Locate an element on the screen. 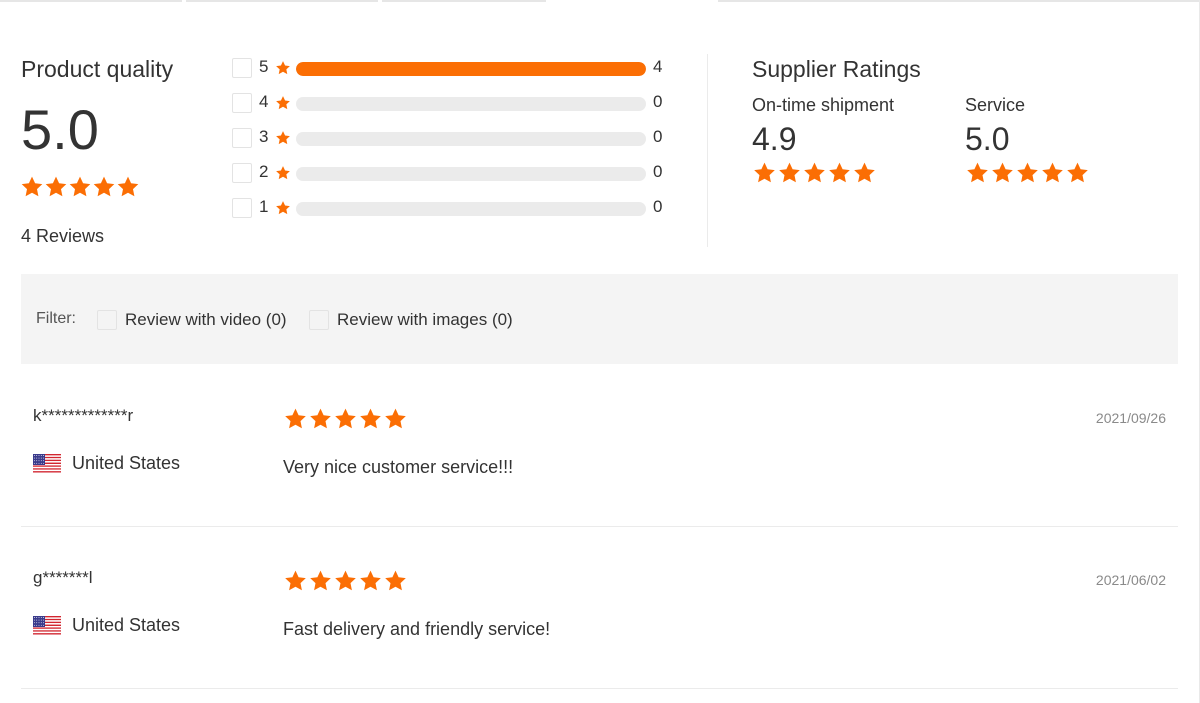 The height and width of the screenshot is (703, 1200). supplier-ratings-title: Supplier Ratings is located at coordinates (836, 69).